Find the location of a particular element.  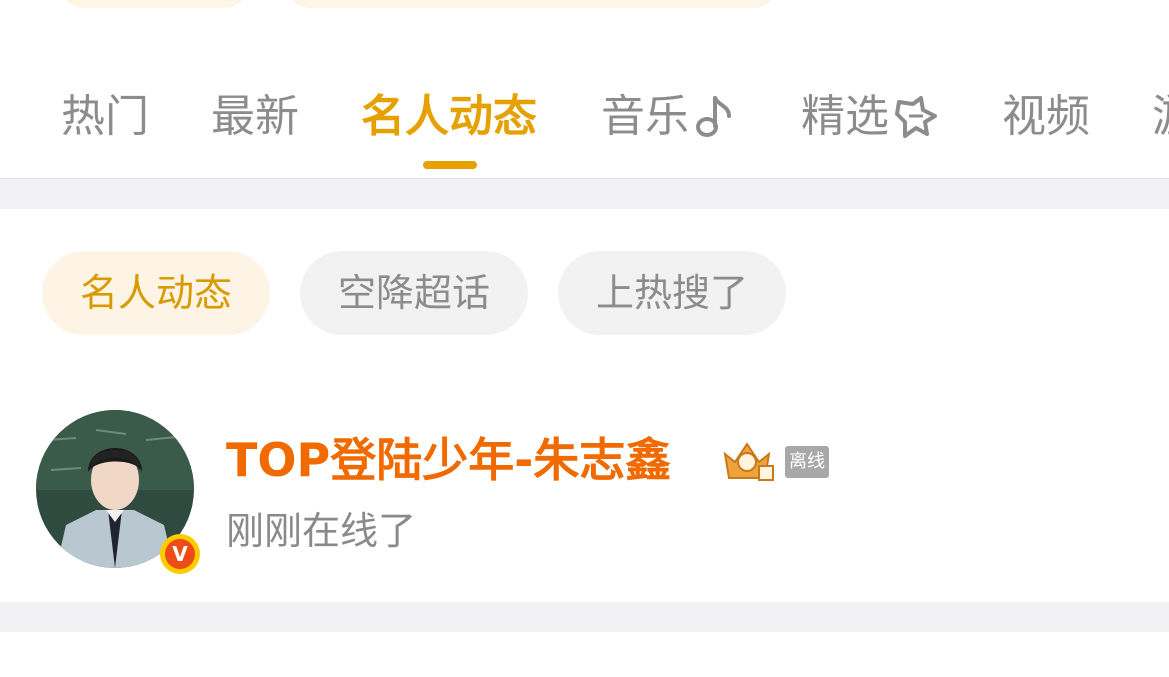

tab-game: 游 is located at coordinates (1160, 117).